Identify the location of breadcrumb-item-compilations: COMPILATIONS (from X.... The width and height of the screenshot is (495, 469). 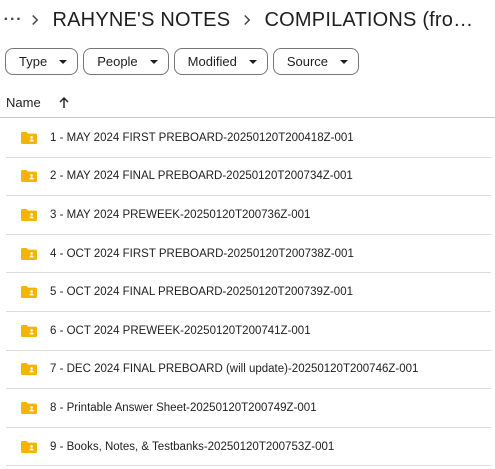
(377, 20).